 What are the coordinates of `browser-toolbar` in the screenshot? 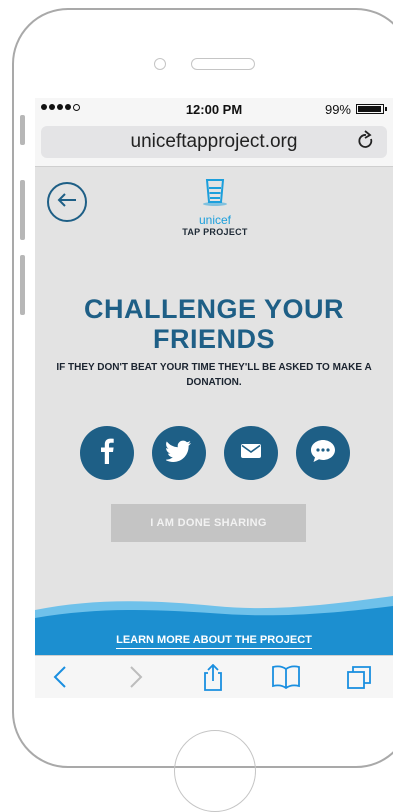 It's located at (214, 676).